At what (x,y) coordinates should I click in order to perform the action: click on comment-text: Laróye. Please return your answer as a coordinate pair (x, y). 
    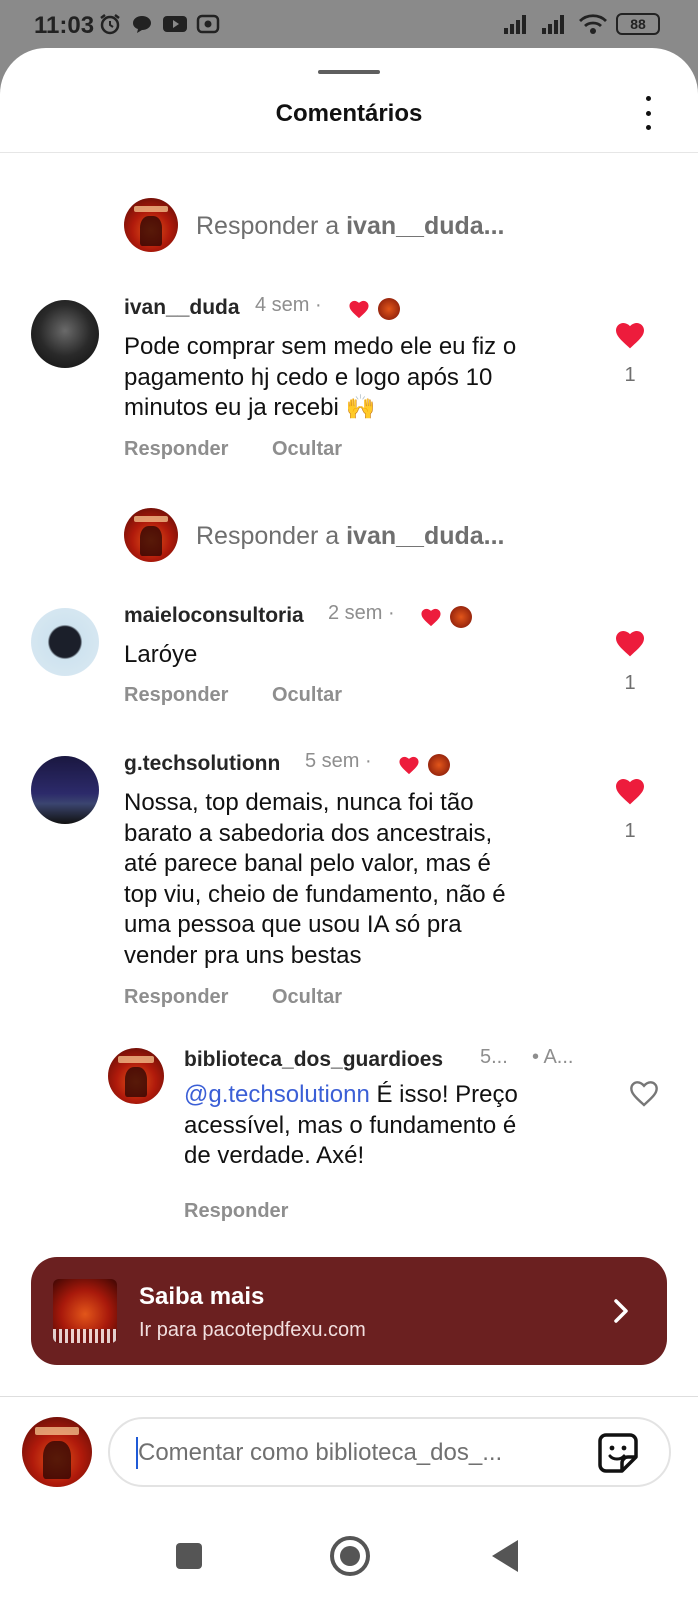
    Looking at the image, I should click on (160, 655).